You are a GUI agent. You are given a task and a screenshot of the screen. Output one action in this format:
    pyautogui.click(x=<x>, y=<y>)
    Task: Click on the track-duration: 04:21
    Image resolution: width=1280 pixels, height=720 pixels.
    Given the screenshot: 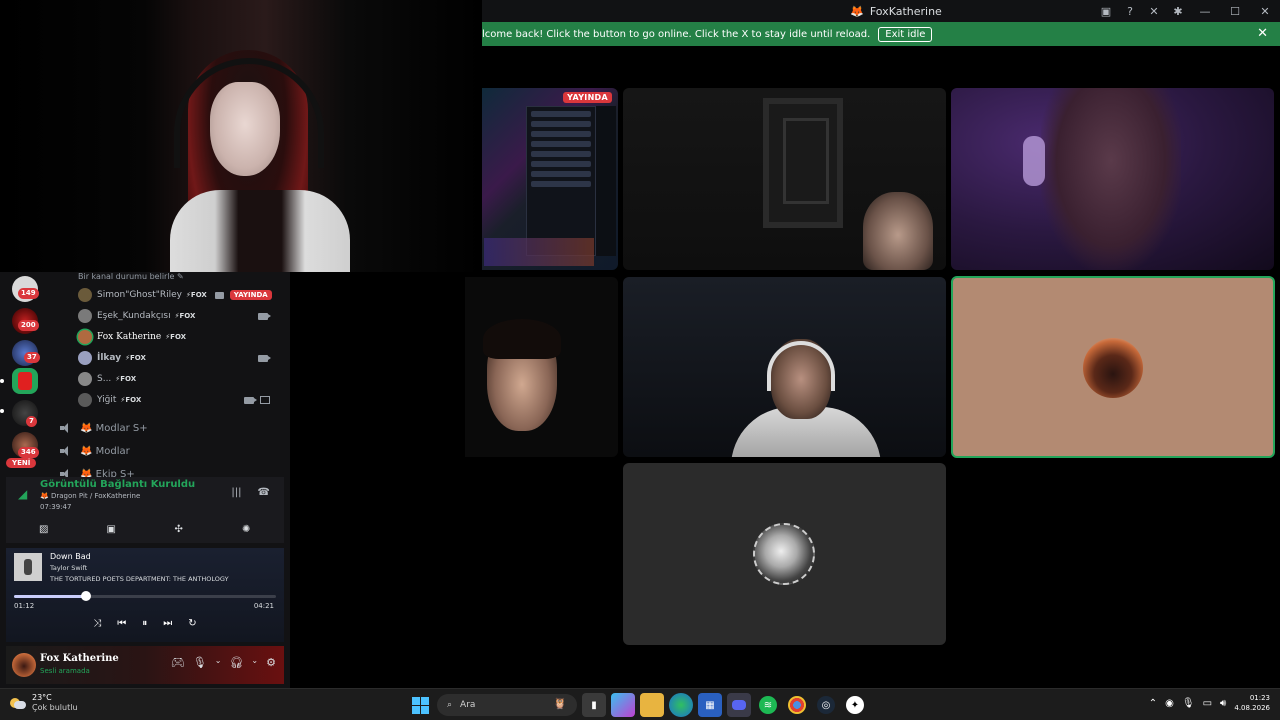 What is the action you would take?
    pyautogui.click(x=263, y=606)
    